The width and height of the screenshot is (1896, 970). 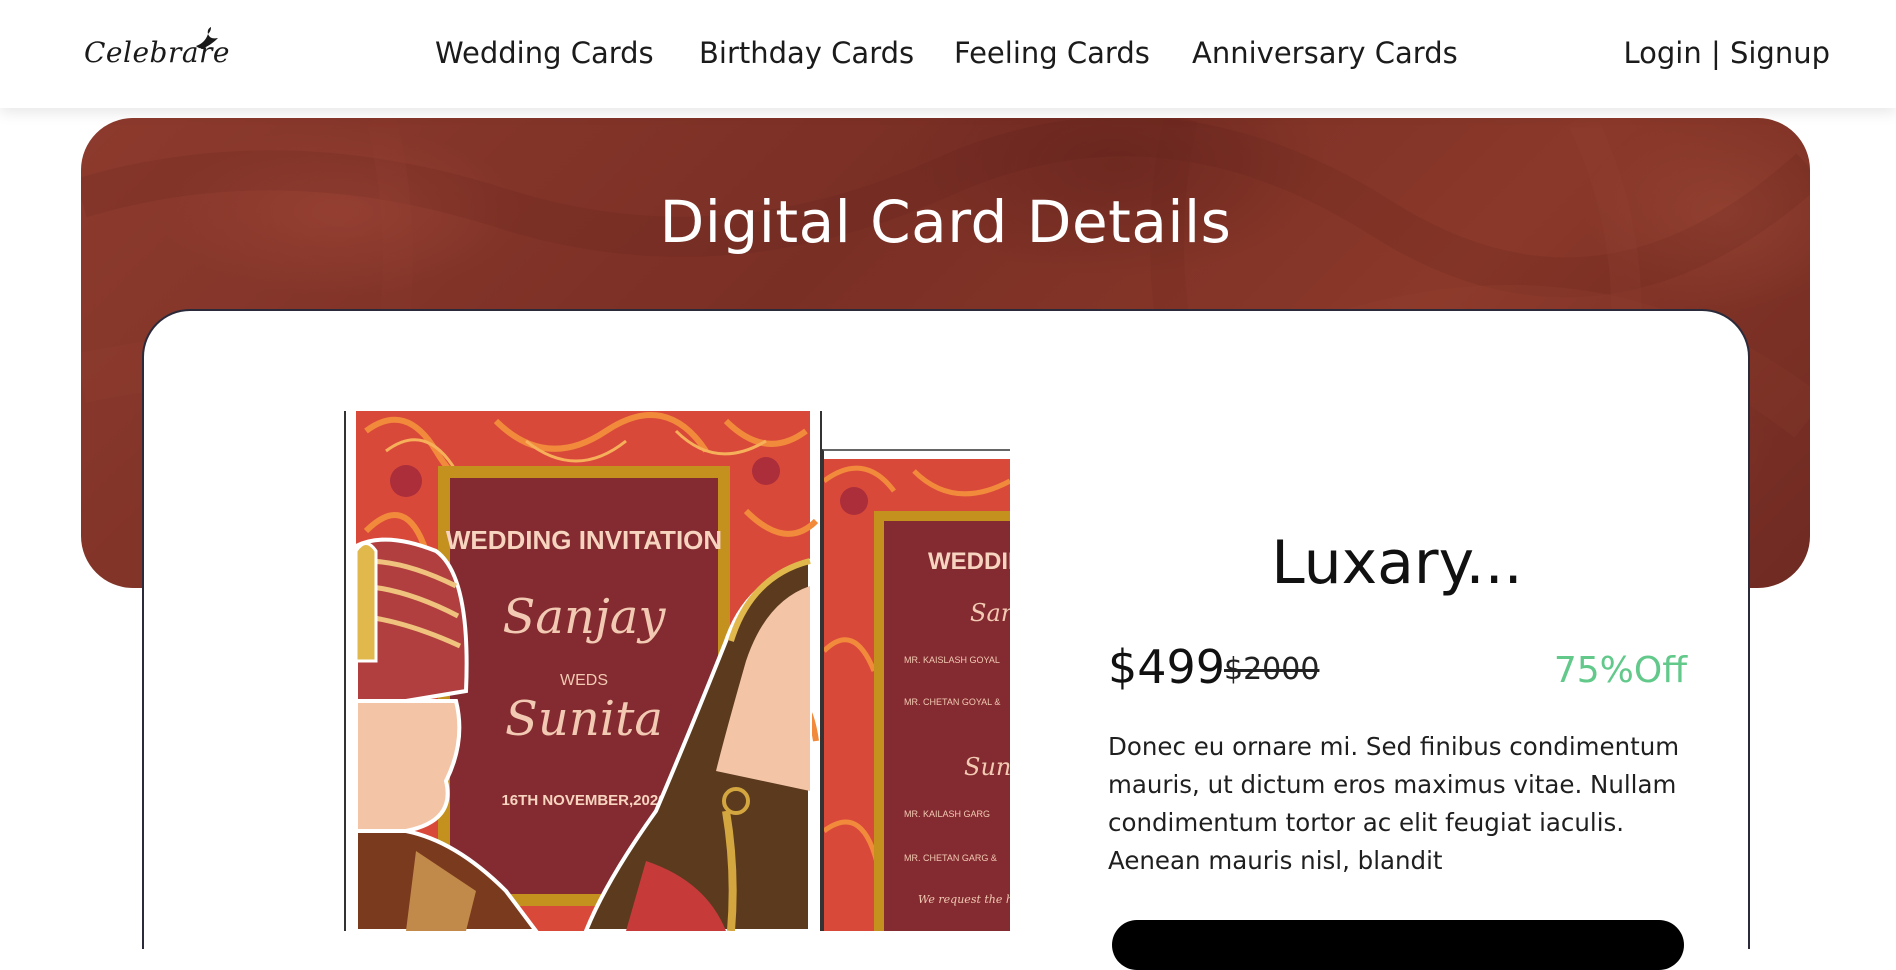 I want to click on invitation-heading: WEDDING INVITATION, so click(x=584, y=540).